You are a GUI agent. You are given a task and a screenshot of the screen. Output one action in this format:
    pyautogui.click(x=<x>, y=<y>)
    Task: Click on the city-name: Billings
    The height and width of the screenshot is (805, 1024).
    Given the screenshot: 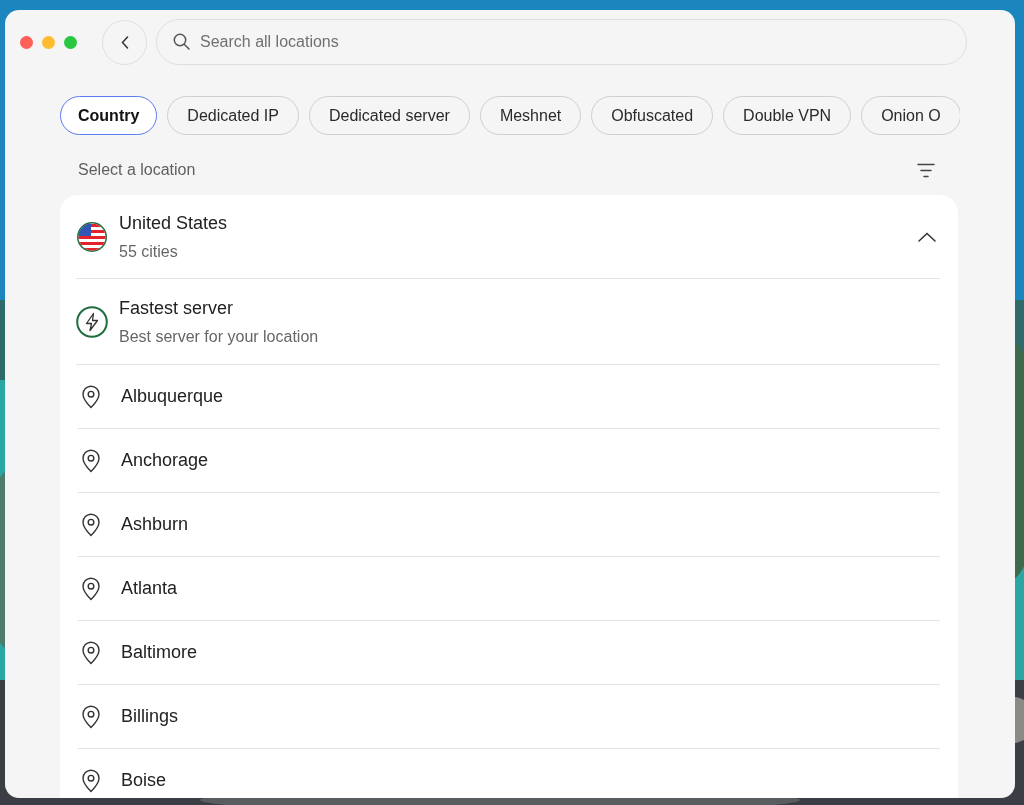 What is the action you would take?
    pyautogui.click(x=150, y=716)
    